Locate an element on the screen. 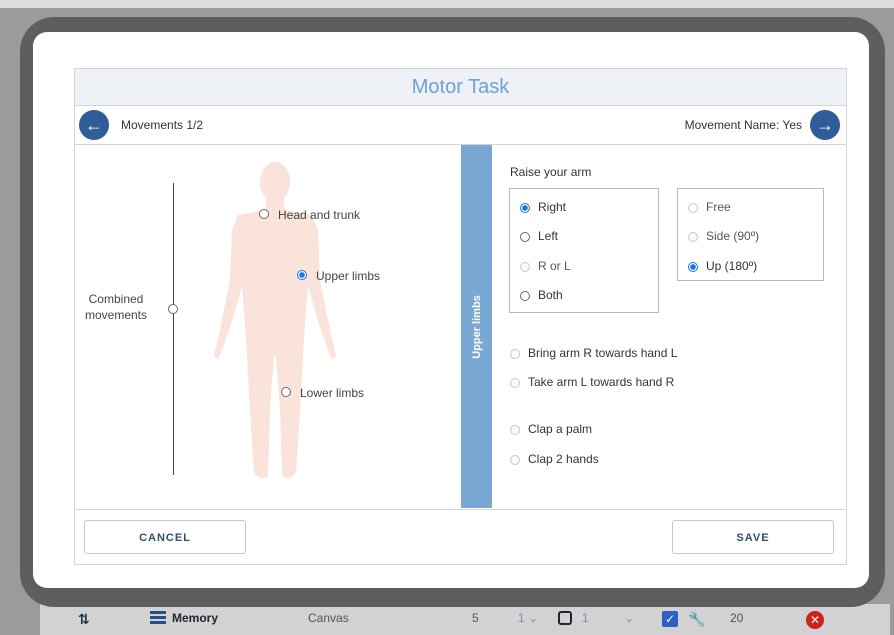 Image resolution: width=894 pixels, height=635 pixels. value-20: 20 is located at coordinates (737, 618).